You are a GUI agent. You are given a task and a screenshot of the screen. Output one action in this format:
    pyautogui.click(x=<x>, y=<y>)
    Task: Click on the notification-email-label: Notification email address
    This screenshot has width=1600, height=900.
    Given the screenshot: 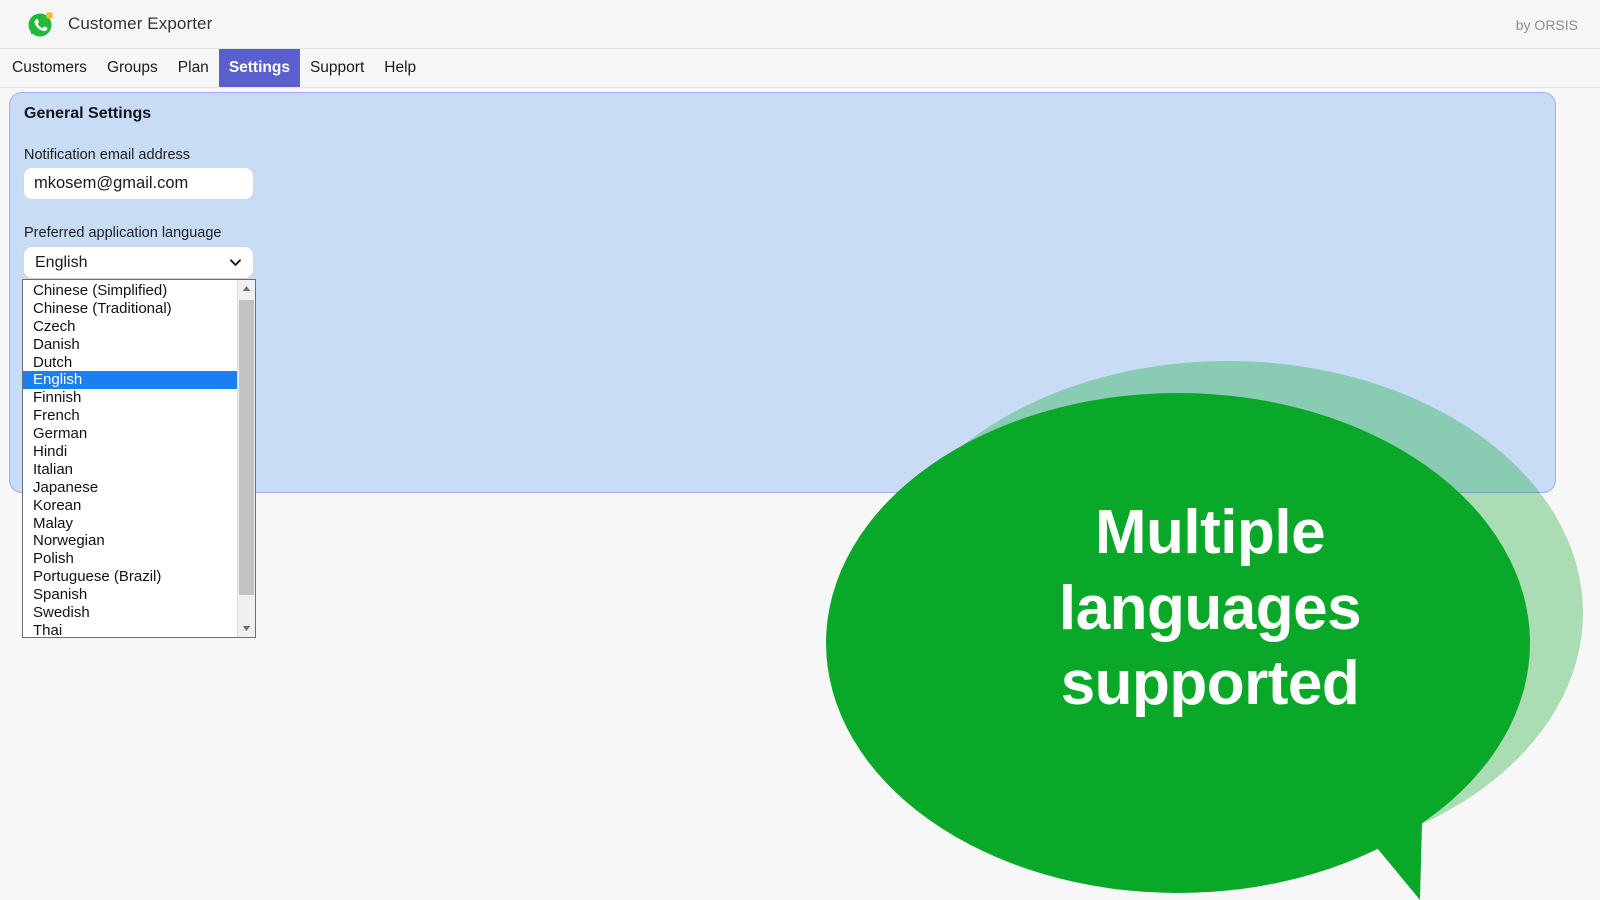 What is the action you would take?
    pyautogui.click(x=107, y=155)
    